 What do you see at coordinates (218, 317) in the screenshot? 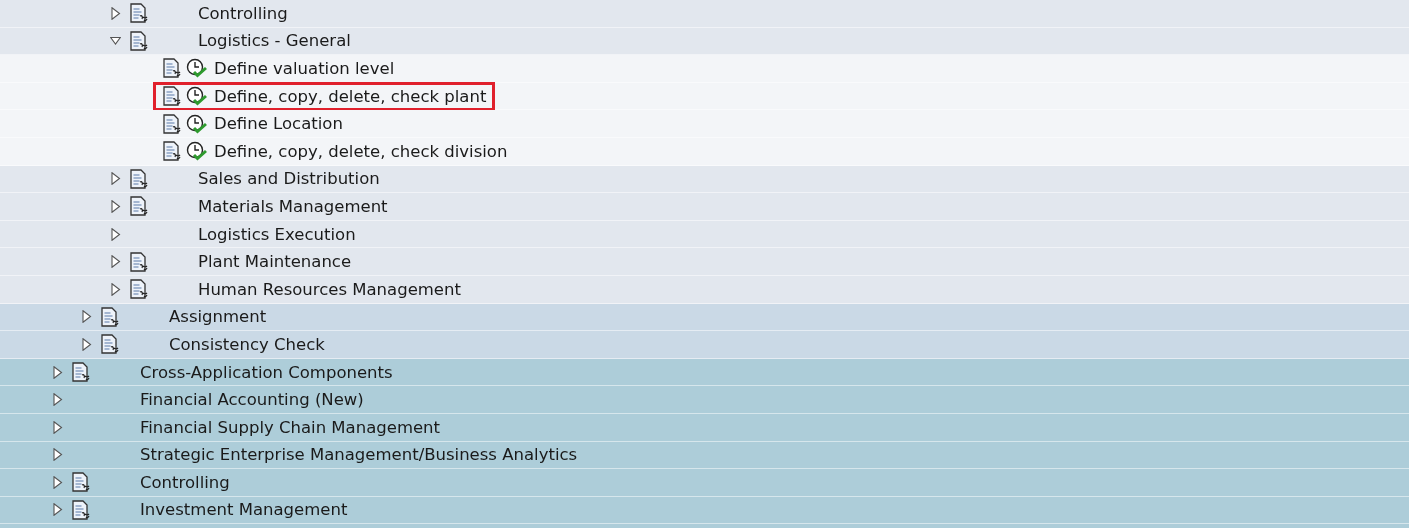
I see `tree-node-label: Assignment` at bounding box center [218, 317].